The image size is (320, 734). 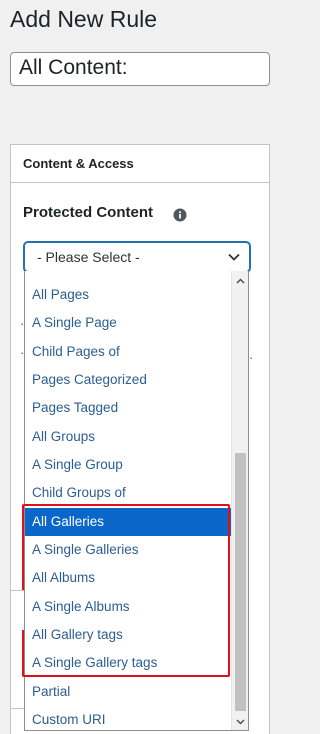 What do you see at coordinates (128, 352) in the screenshot?
I see `dropdown-option: Child Pages of` at bounding box center [128, 352].